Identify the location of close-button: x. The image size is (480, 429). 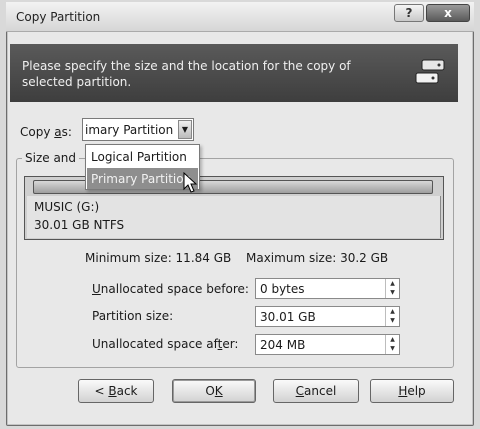
(448, 13).